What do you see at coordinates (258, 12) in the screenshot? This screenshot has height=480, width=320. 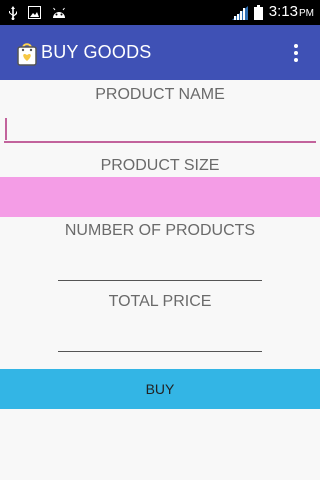 I see `battery-icon` at bounding box center [258, 12].